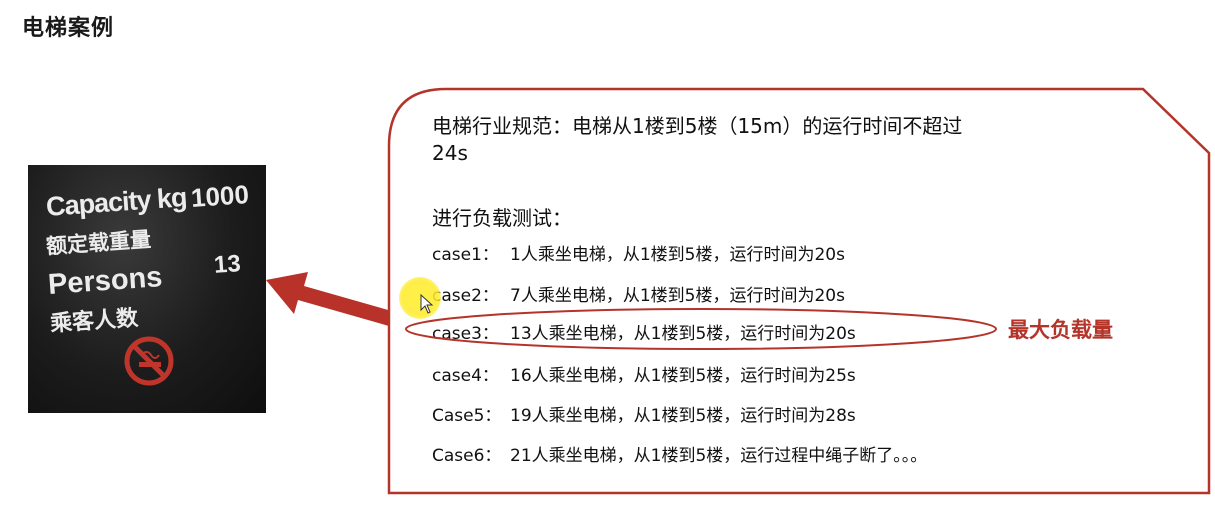 This screenshot has height=514, width=1215. What do you see at coordinates (334, 300) in the screenshot?
I see `pointer-arrow` at bounding box center [334, 300].